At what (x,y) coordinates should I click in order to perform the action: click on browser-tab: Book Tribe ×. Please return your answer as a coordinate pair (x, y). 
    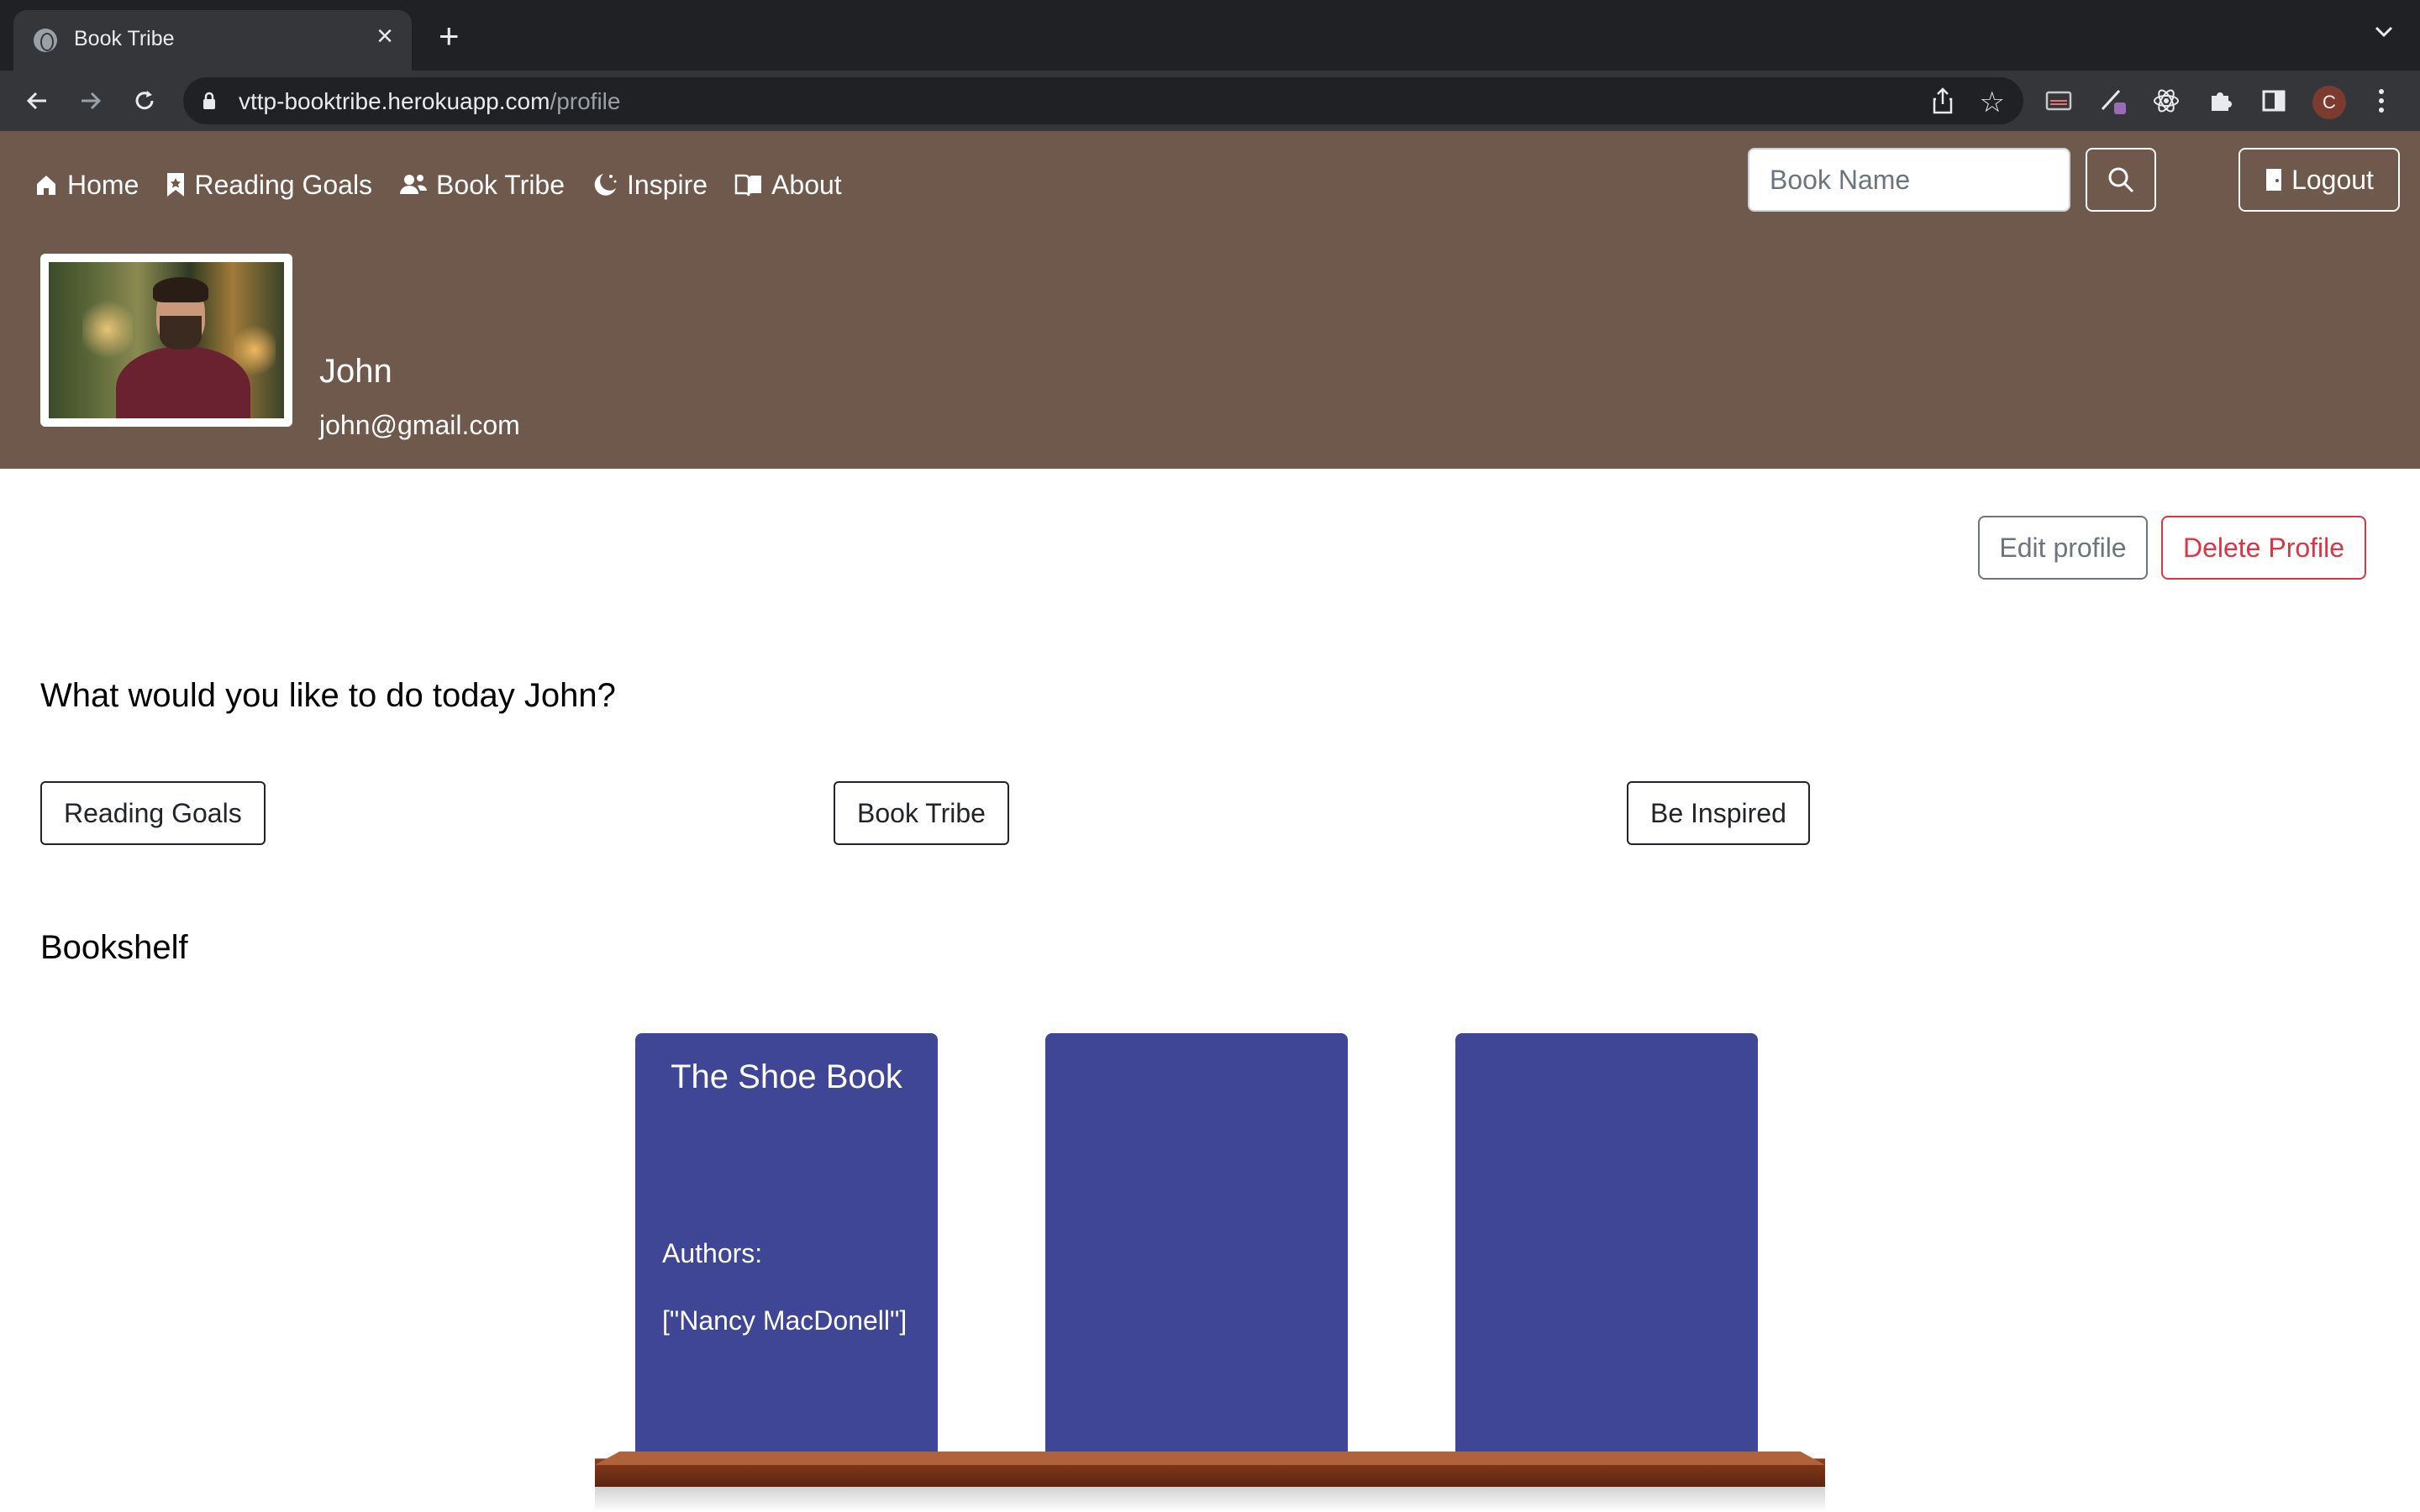
    Looking at the image, I should click on (212, 40).